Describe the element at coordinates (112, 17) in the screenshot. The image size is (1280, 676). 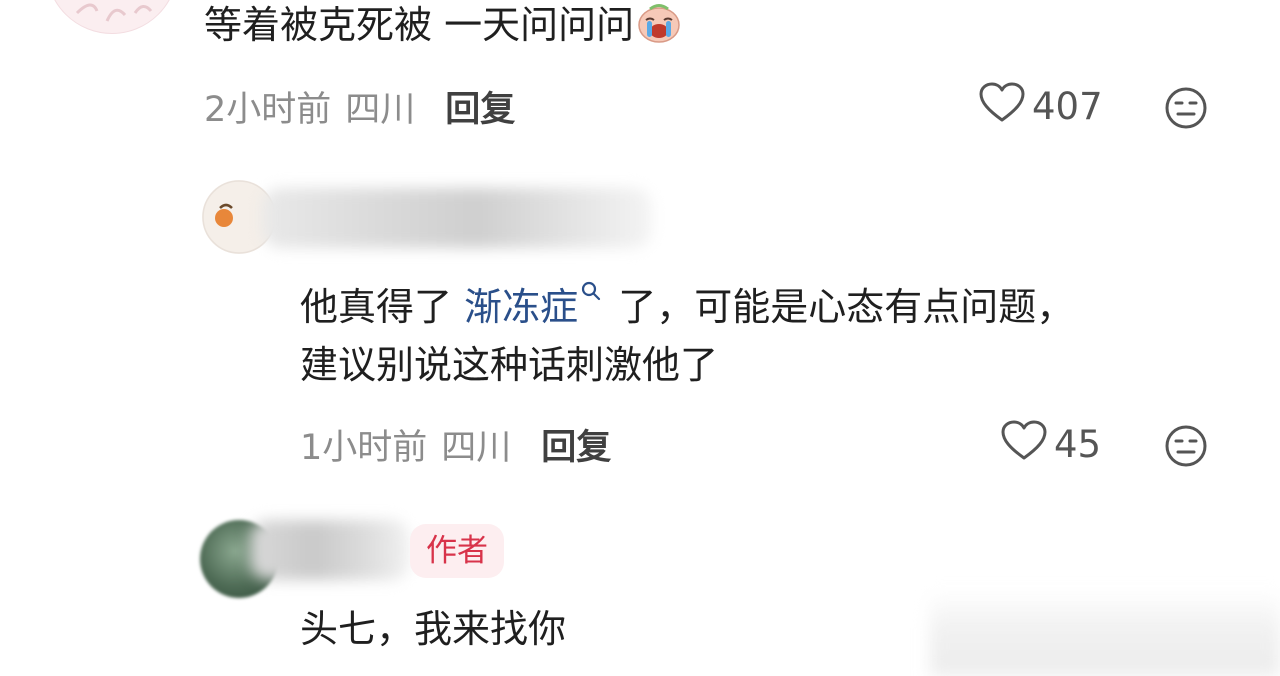
I see `commenter-avatar` at that location.